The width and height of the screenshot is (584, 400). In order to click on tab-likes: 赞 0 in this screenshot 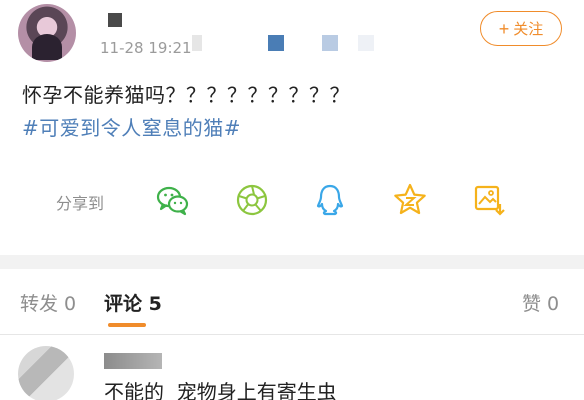, I will do `click(540, 302)`.